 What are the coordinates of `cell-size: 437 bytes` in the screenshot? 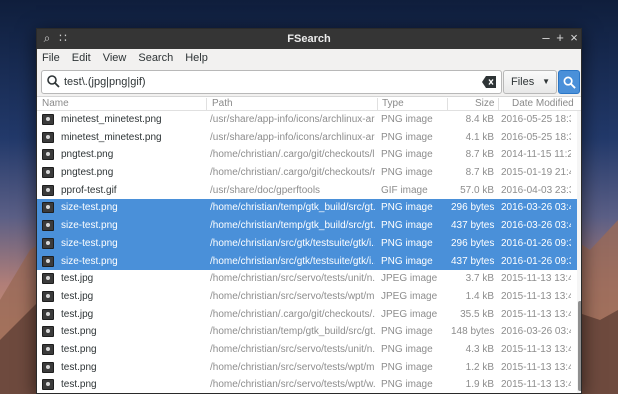 It's located at (472, 226).